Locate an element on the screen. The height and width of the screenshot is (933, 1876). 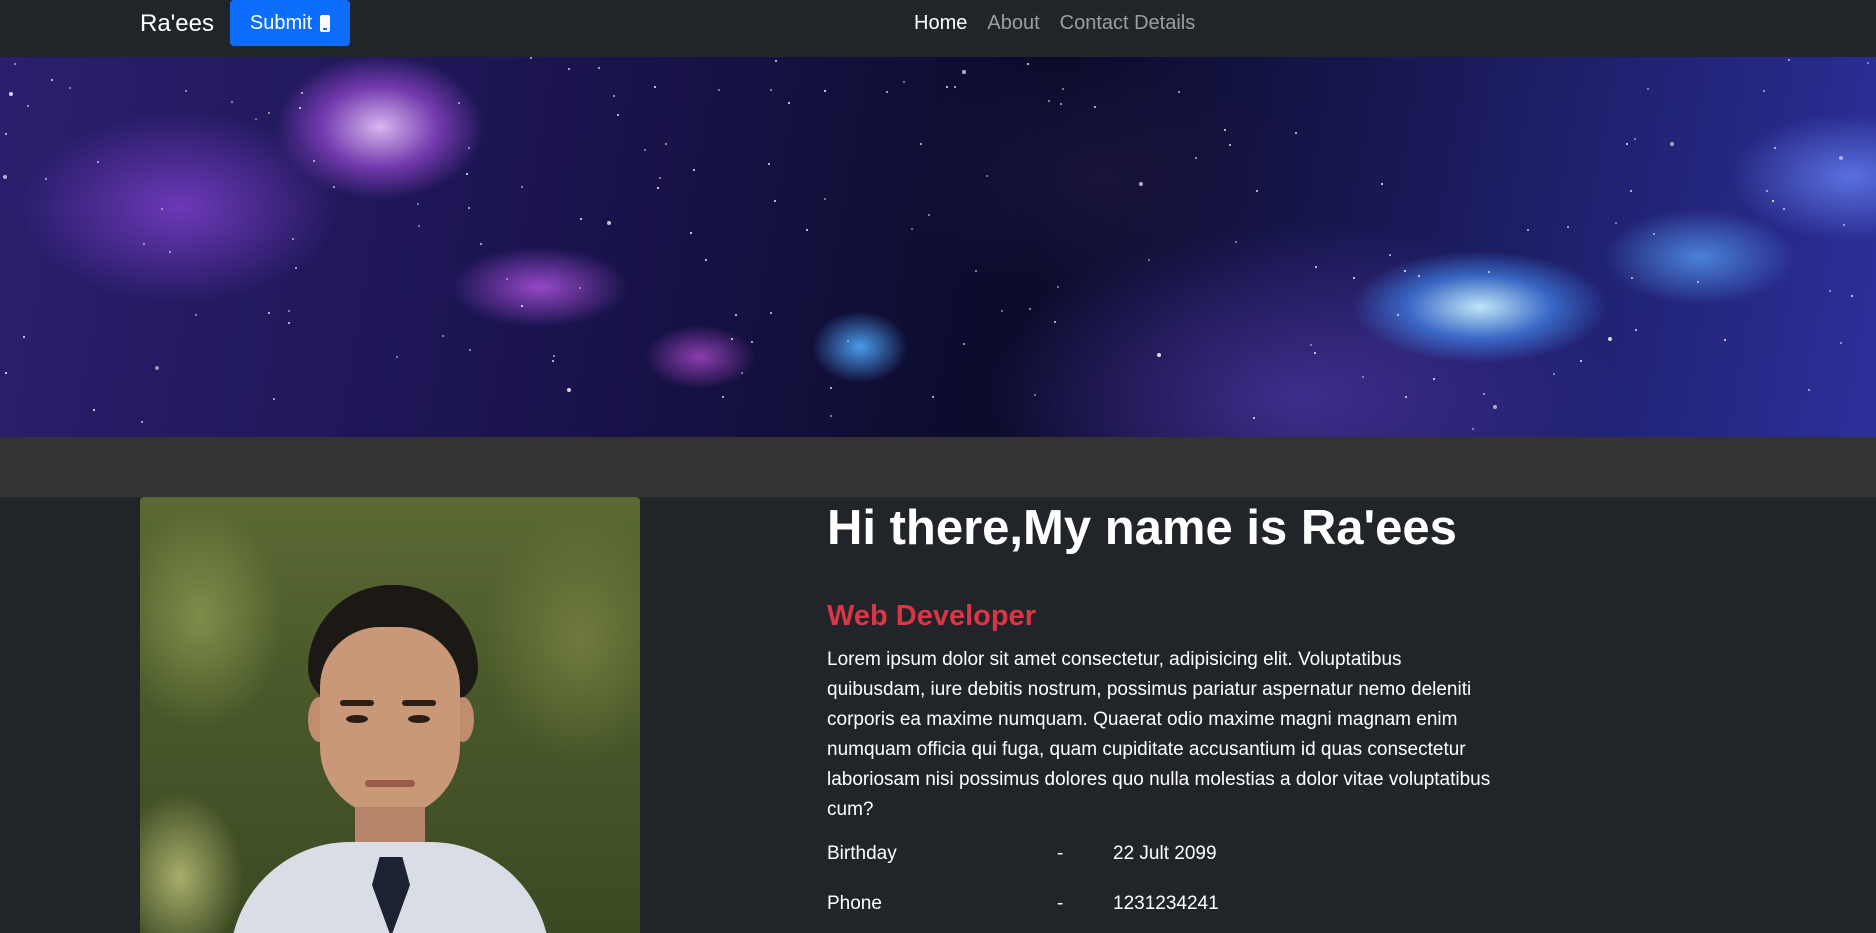
detail-label: Birthday is located at coordinates (862, 853).